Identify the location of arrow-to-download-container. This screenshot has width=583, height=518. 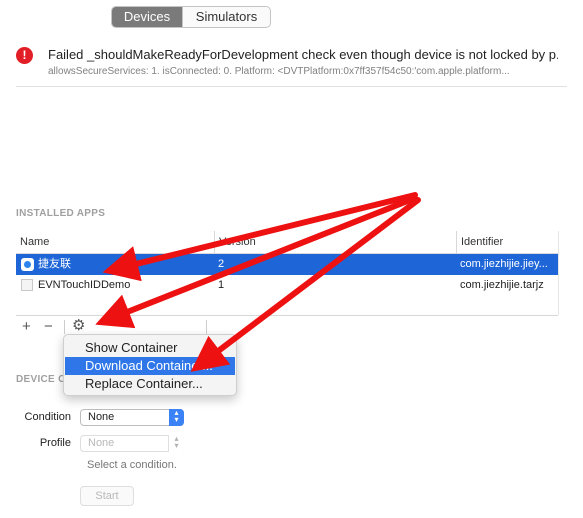
(305, 284).